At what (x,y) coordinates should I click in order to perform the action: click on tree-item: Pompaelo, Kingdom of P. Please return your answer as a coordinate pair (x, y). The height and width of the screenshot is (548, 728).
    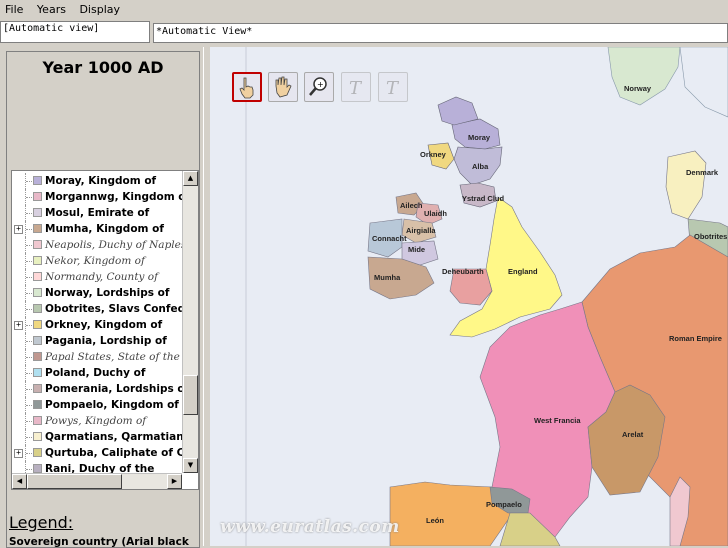
    Looking at the image, I should click on (97, 405).